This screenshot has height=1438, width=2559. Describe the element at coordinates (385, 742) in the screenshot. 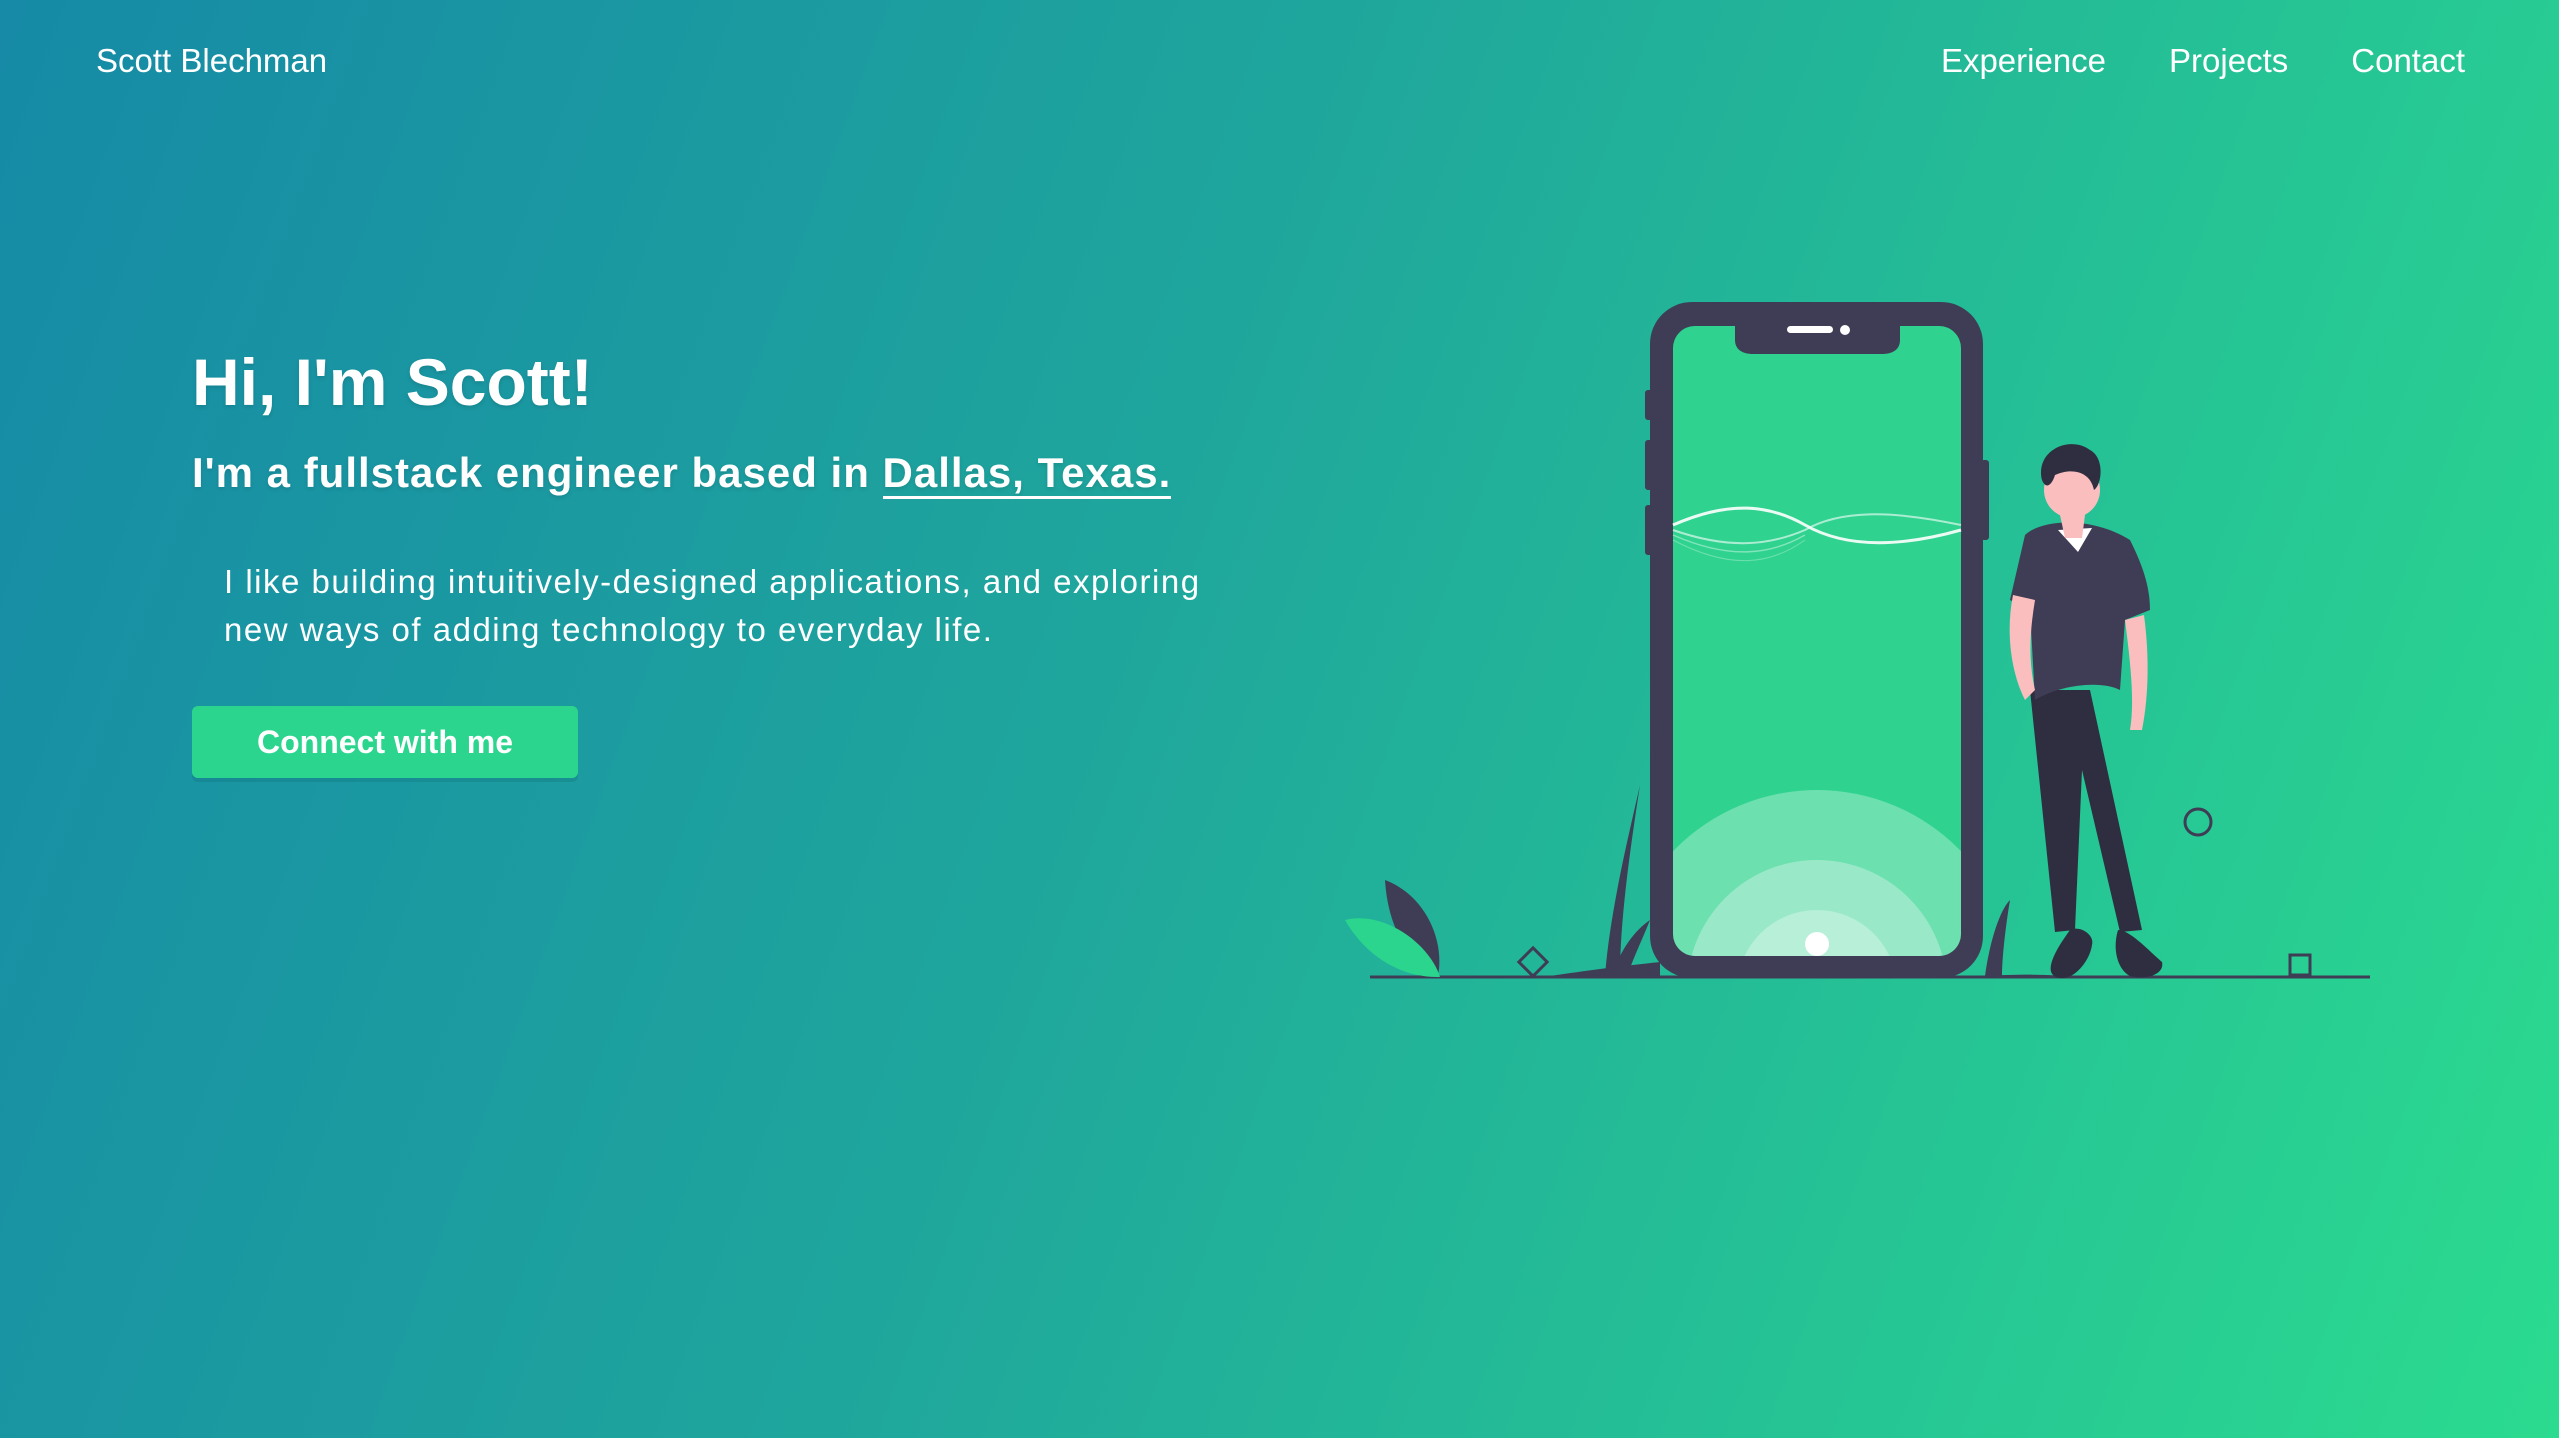

I see `connect-button: Connect with me` at that location.